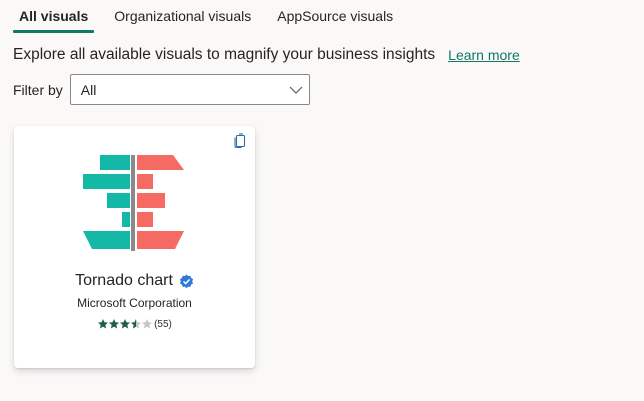  Describe the element at coordinates (38, 89) in the screenshot. I see `filter-label: Filter by` at that location.